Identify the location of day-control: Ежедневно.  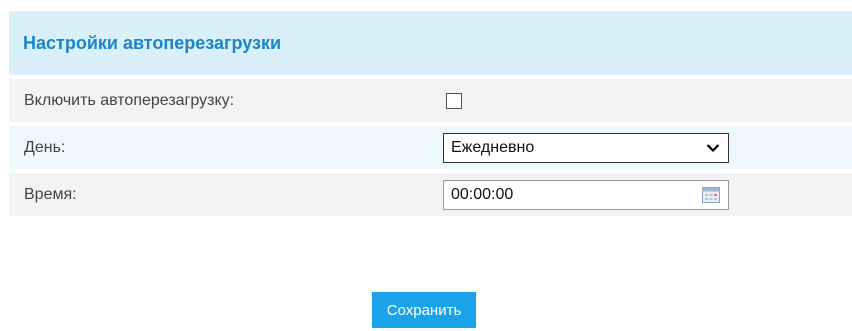
(647, 147).